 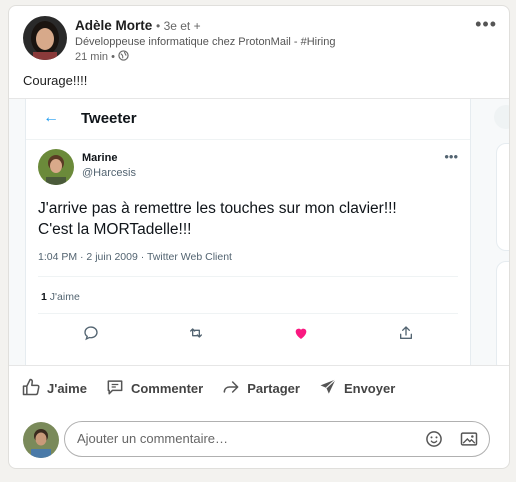 What do you see at coordinates (167, 388) in the screenshot?
I see `comment-label: Commenter` at bounding box center [167, 388].